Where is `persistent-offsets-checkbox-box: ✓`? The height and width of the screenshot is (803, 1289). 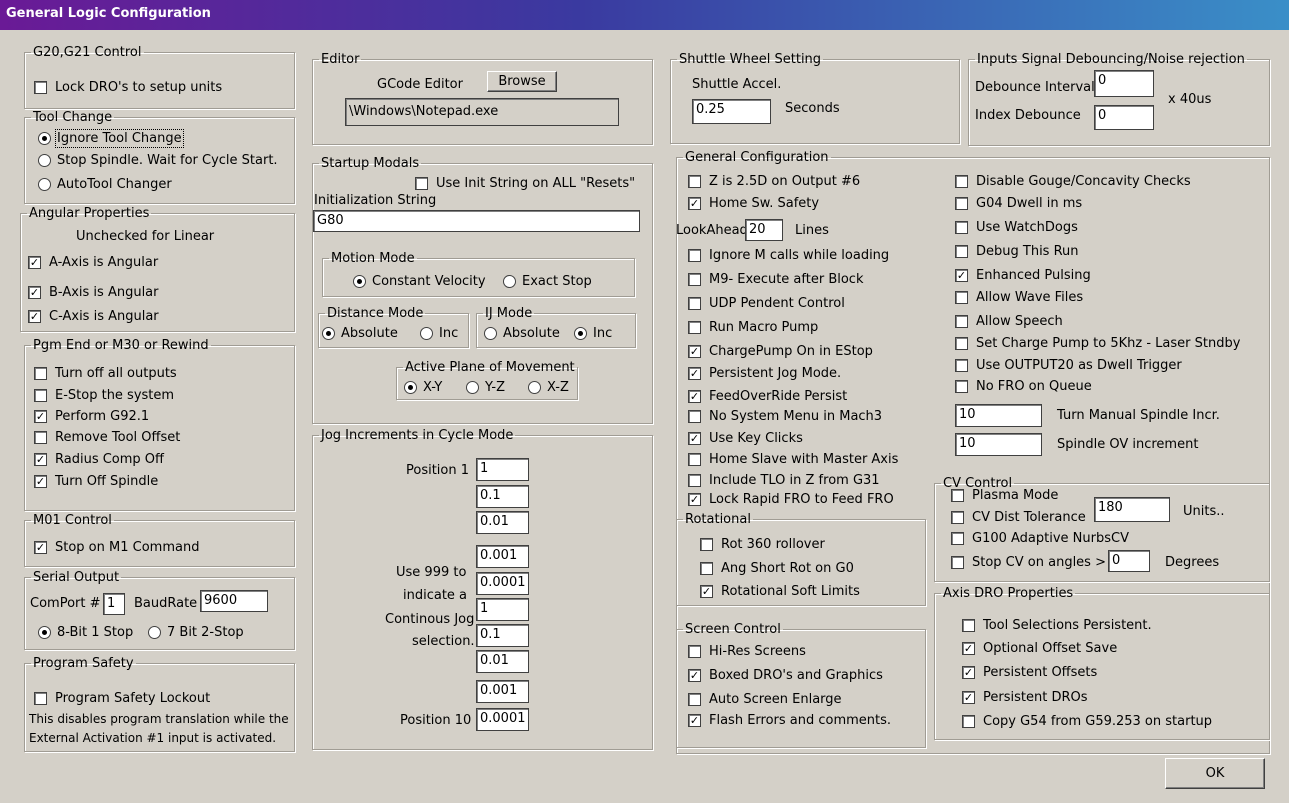
persistent-offsets-checkbox-box: ✓ is located at coordinates (968, 672).